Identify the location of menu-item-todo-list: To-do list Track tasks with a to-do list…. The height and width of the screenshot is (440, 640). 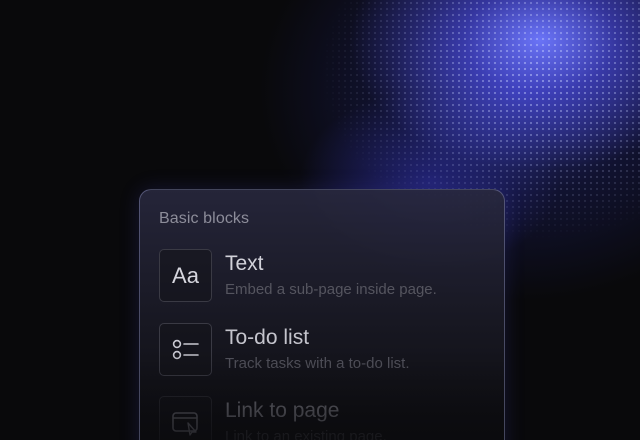
(324, 350).